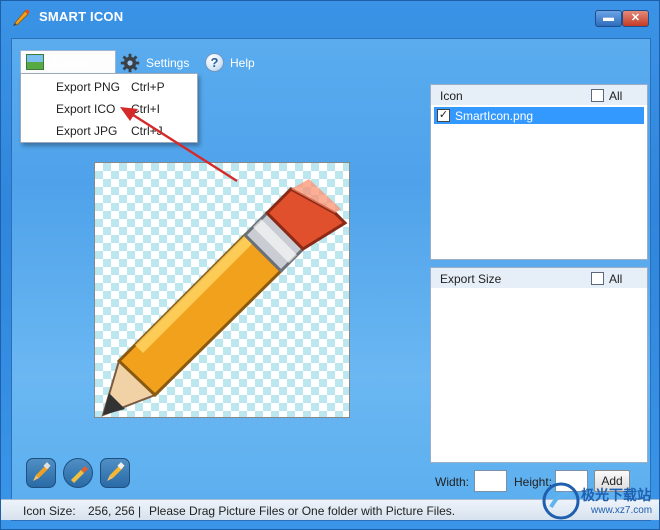 This screenshot has width=660, height=530. What do you see at coordinates (111, 511) in the screenshot?
I see `icon-size-value: 256, 256` at bounding box center [111, 511].